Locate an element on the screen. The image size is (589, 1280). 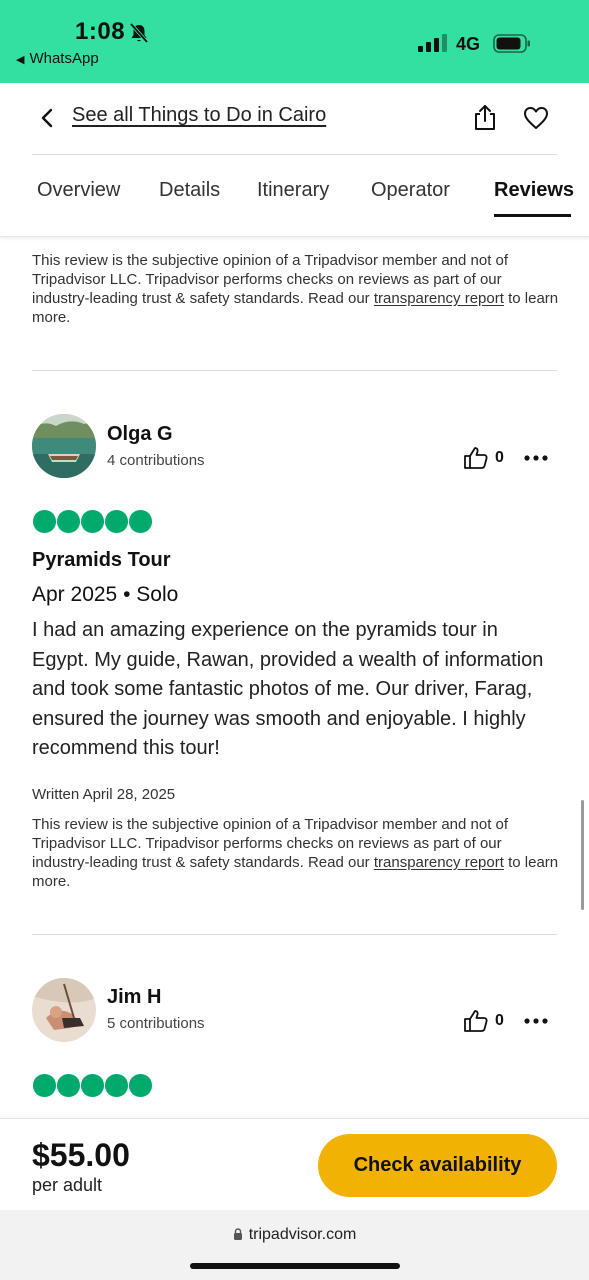
url-text: tripadvisor.com is located at coordinates (302, 1234).